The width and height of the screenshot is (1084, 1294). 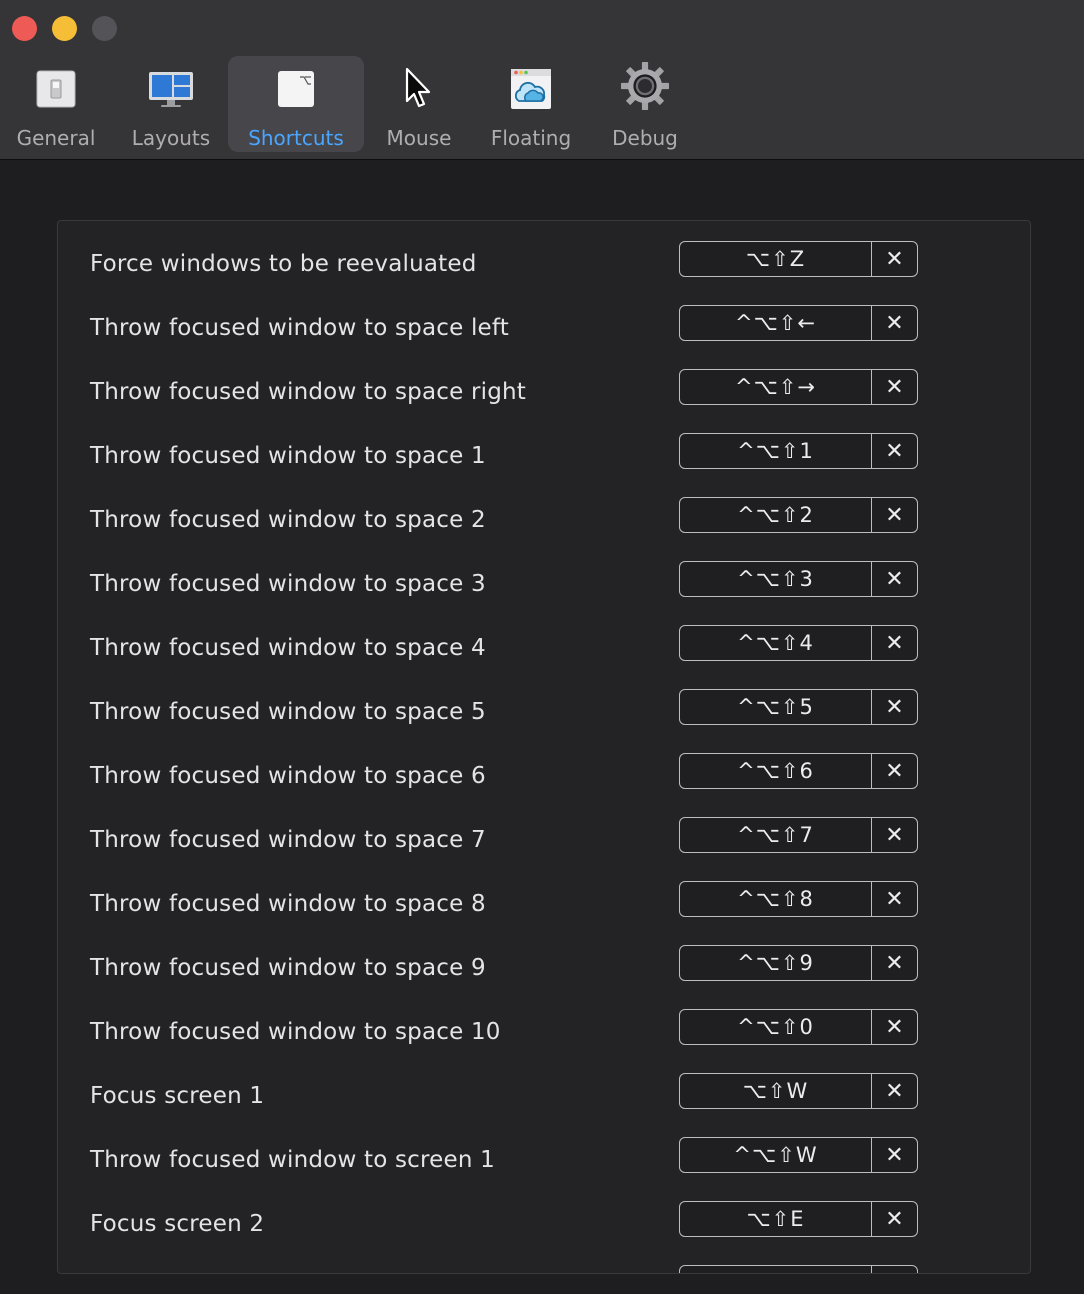 What do you see at coordinates (300, 328) in the screenshot?
I see `shortcut-label: Throw focused window to space left` at bounding box center [300, 328].